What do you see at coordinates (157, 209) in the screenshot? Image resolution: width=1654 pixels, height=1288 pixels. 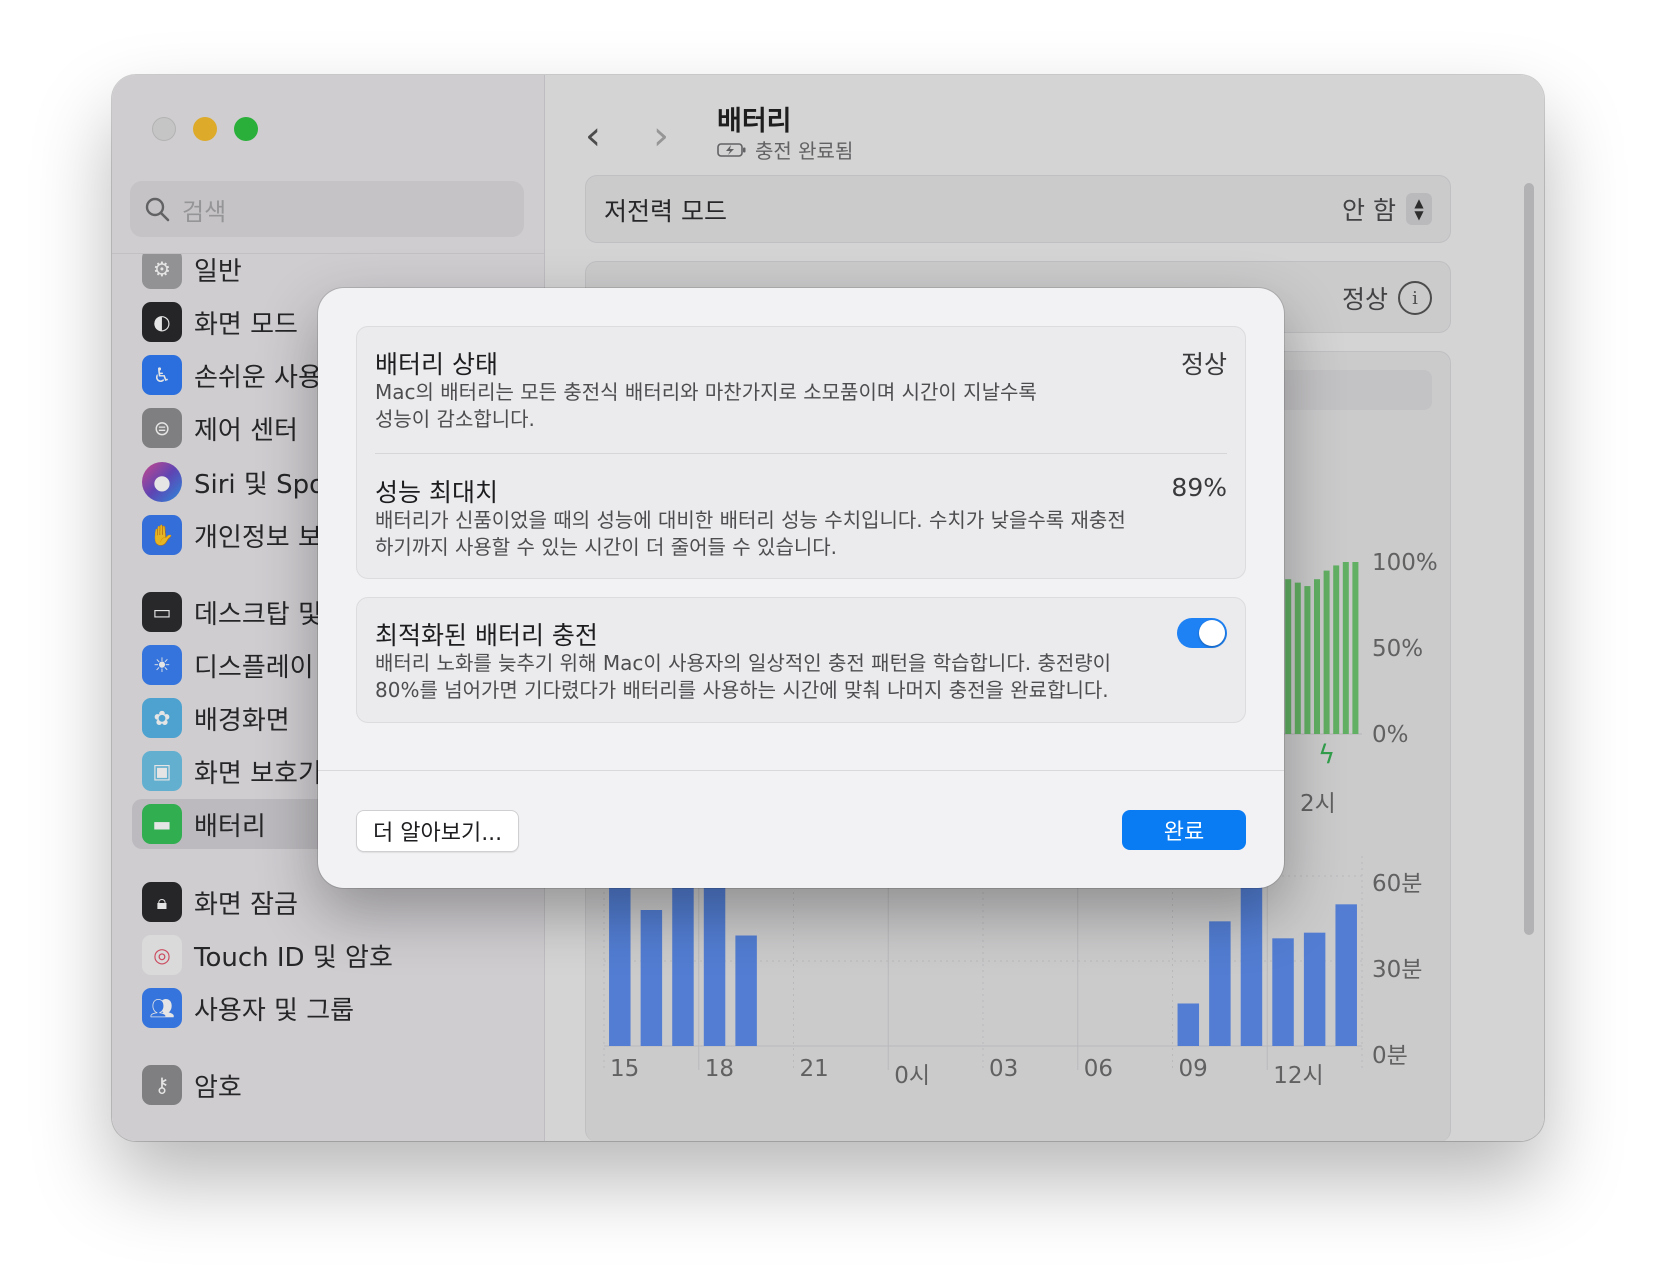 I see `search-icon` at bounding box center [157, 209].